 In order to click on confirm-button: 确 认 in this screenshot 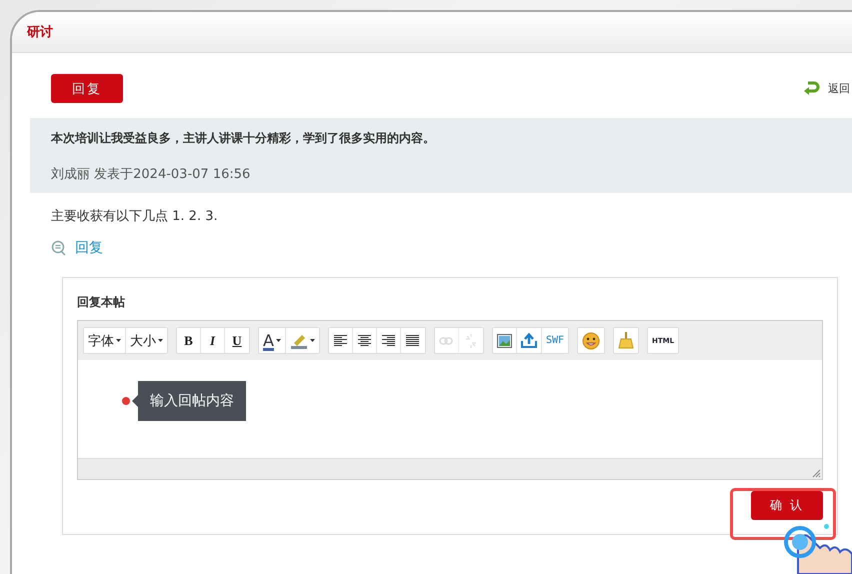, I will do `click(787, 505)`.